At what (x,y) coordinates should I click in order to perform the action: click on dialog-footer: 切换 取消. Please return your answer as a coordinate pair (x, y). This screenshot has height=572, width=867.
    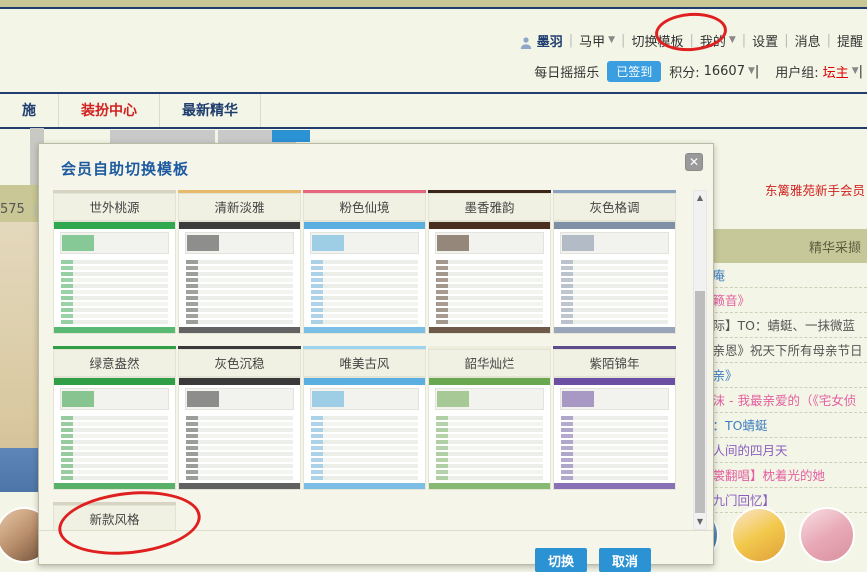
    Looking at the image, I should click on (376, 551).